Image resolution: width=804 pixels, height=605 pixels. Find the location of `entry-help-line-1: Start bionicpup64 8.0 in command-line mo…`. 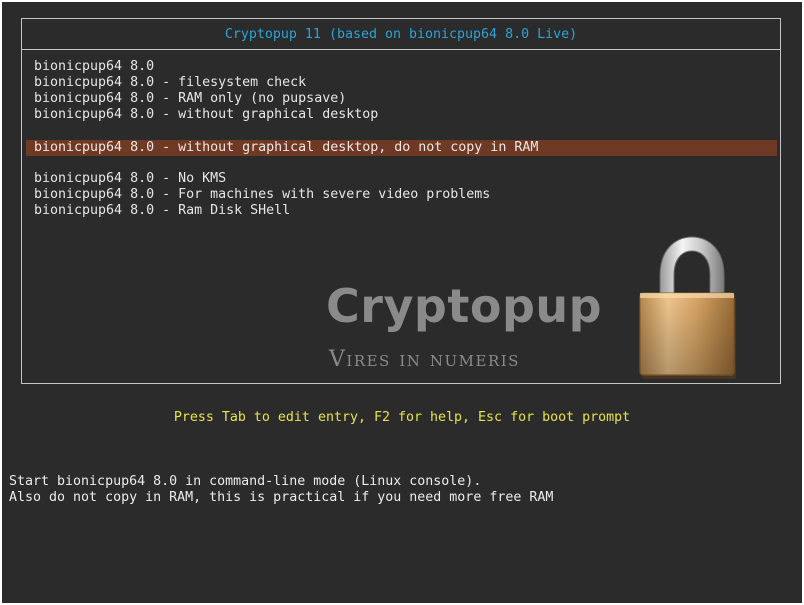

entry-help-line-1: Start bionicpup64 8.0 in command-line mo… is located at coordinates (245, 481).